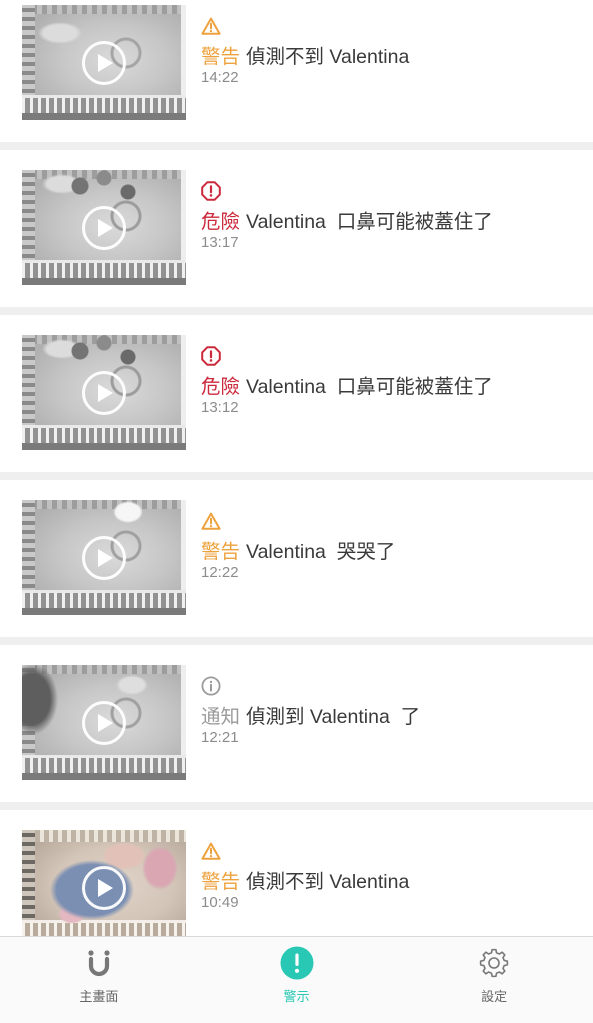 This screenshot has width=593, height=1023. I want to click on alert-time: 10:49, so click(220, 902).